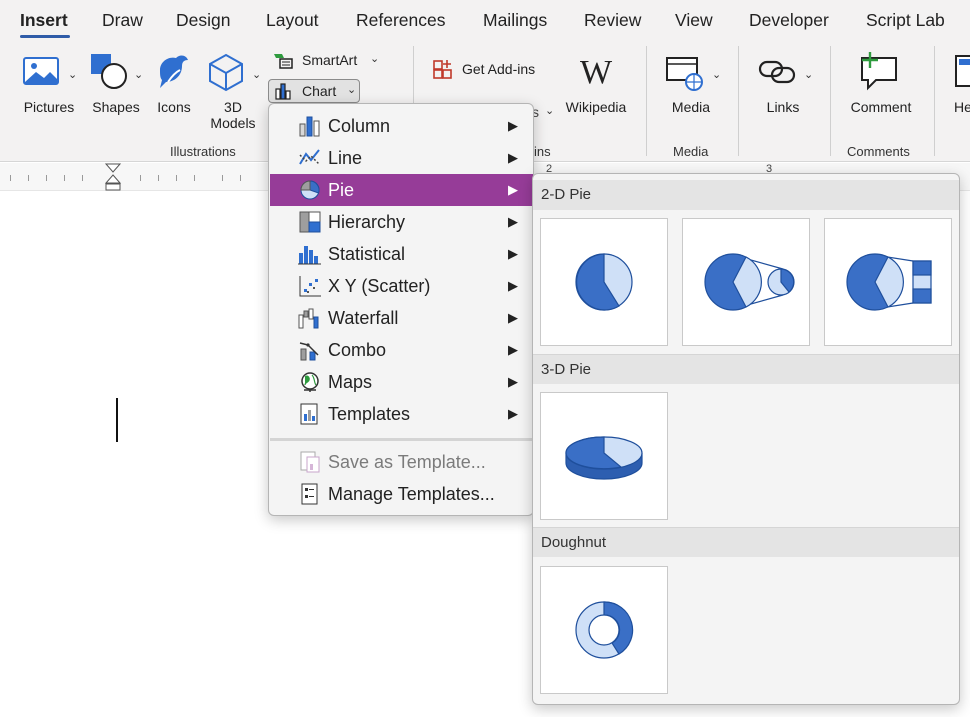 This screenshot has width=970, height=717. I want to click on header-button: He, so click(958, 85).